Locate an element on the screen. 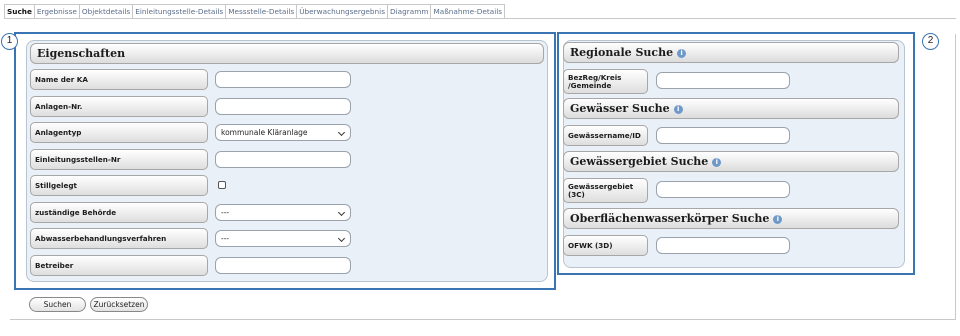  anlagentyp-select: kommunale Kläranlage is located at coordinates (283, 132).